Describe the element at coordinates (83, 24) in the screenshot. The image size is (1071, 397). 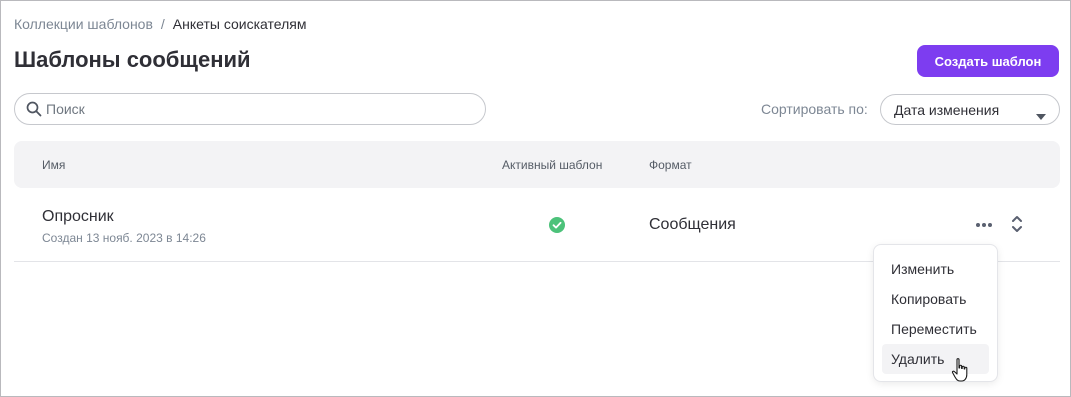
I see `breadcrumb-link-collections: Коллекции шаблонов` at that location.